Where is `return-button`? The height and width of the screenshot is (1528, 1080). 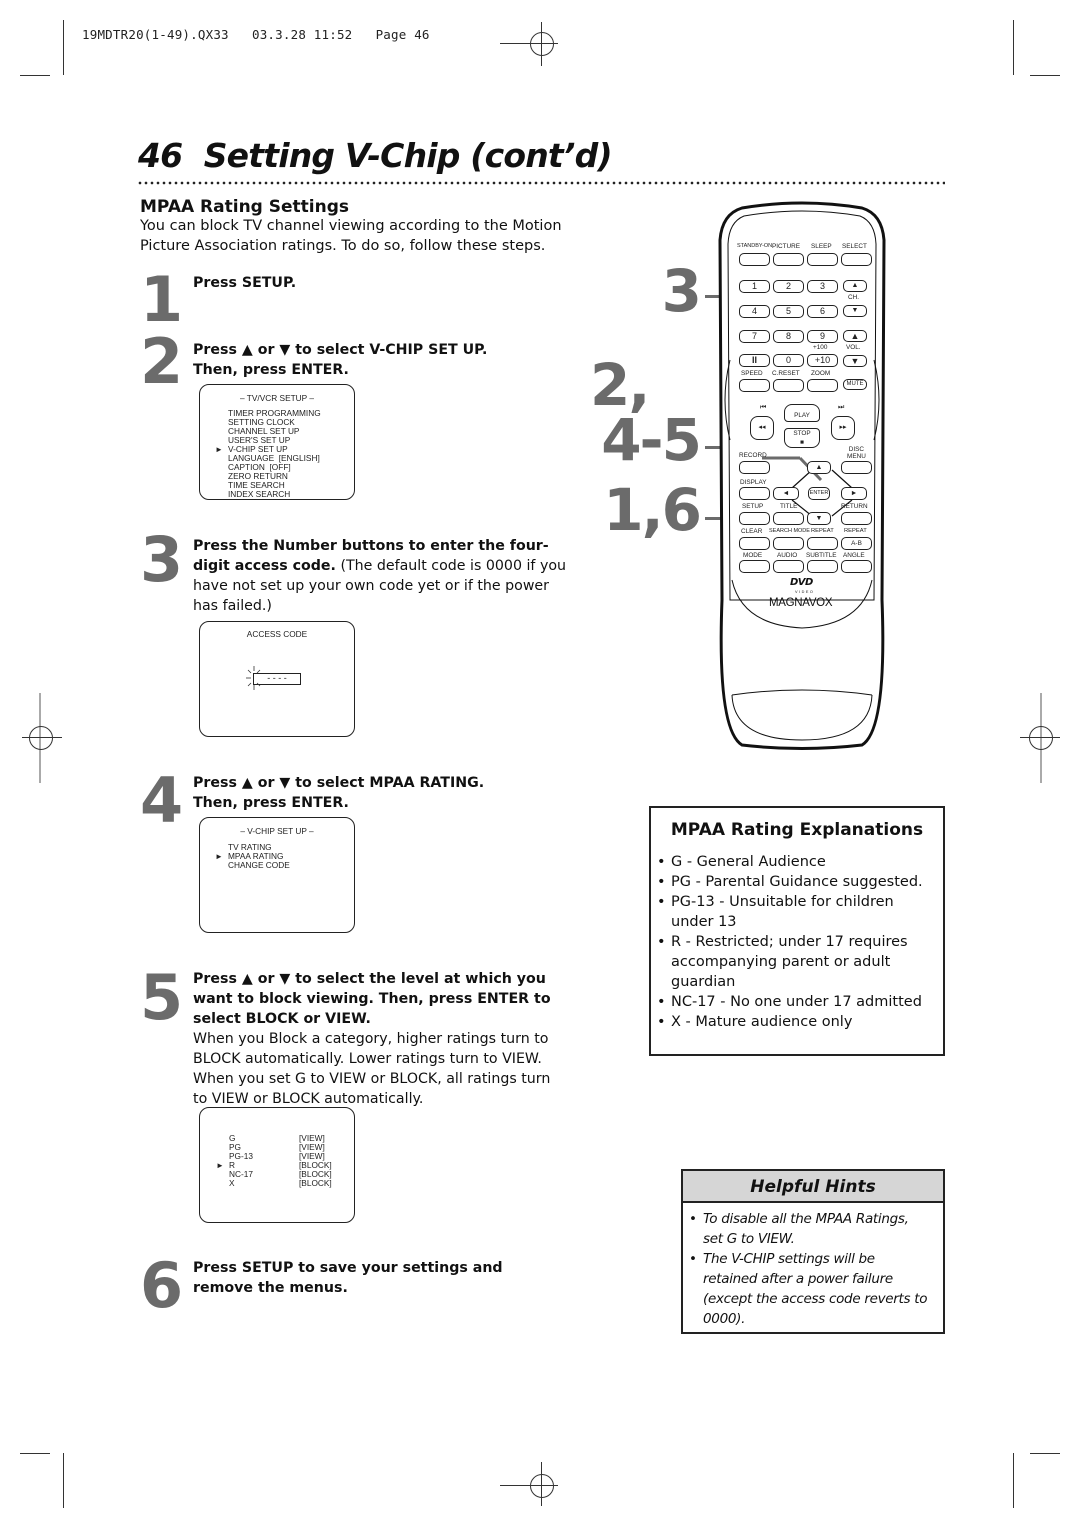 return-button is located at coordinates (856, 518).